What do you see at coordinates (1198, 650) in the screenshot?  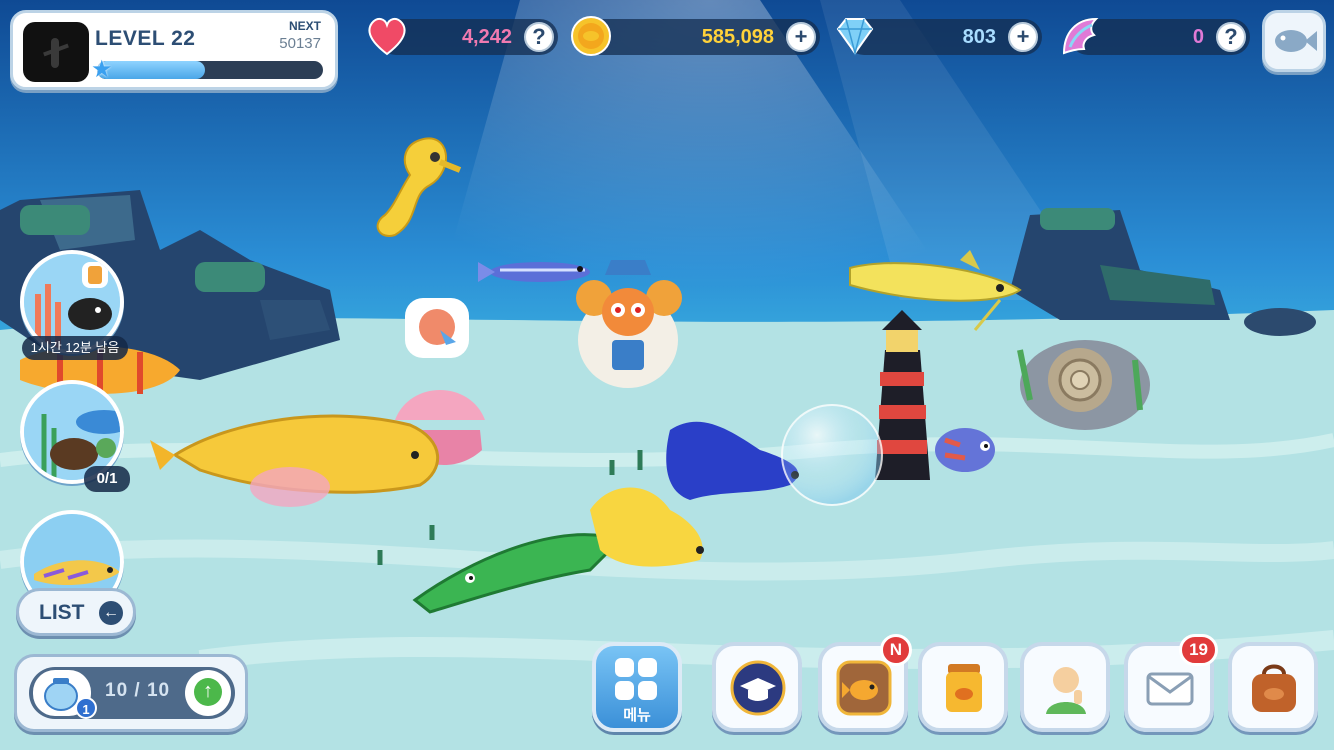 I see `mail-count-badge: 19` at bounding box center [1198, 650].